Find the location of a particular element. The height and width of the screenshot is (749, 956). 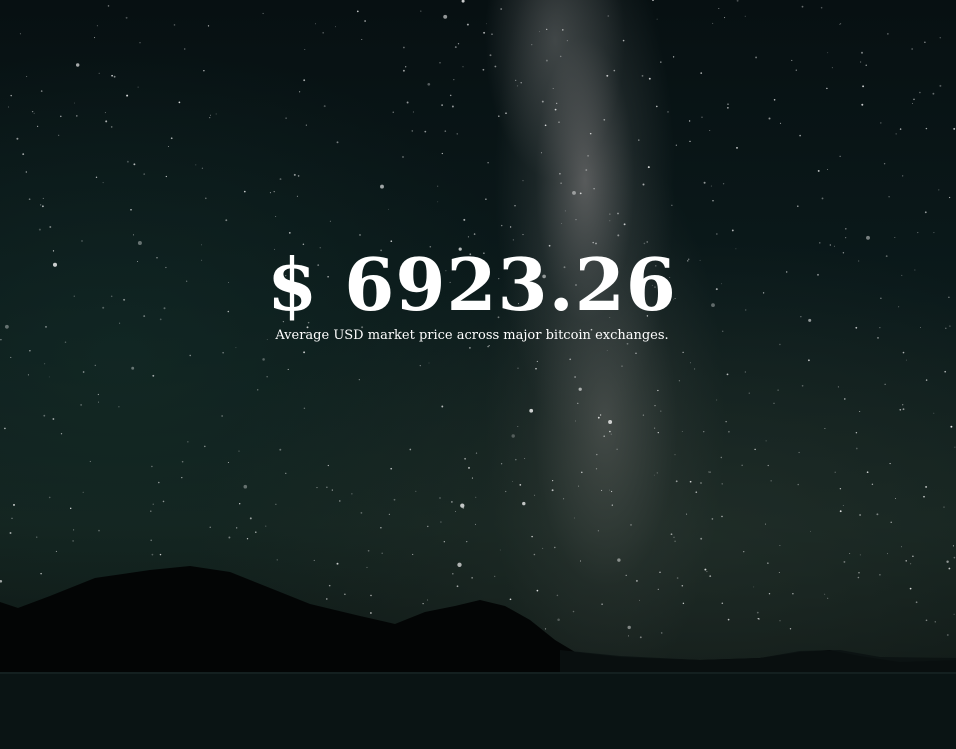

bitcoin-price: $ 6923.26 is located at coordinates (472, 284).